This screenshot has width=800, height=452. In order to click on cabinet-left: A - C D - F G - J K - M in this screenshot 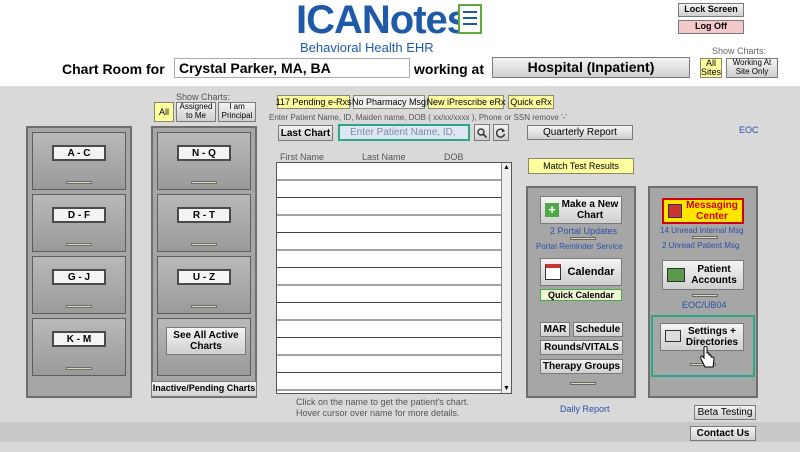, I will do `click(79, 262)`.